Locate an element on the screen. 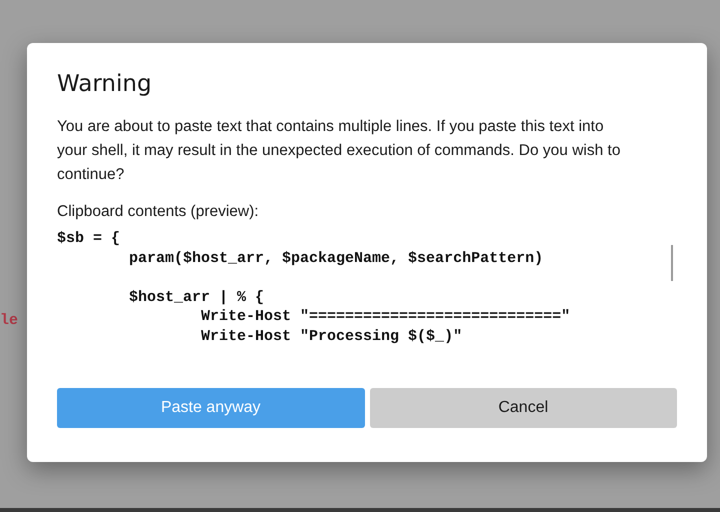 The image size is (720, 512). code-line: $sb = { is located at coordinates (88, 238).